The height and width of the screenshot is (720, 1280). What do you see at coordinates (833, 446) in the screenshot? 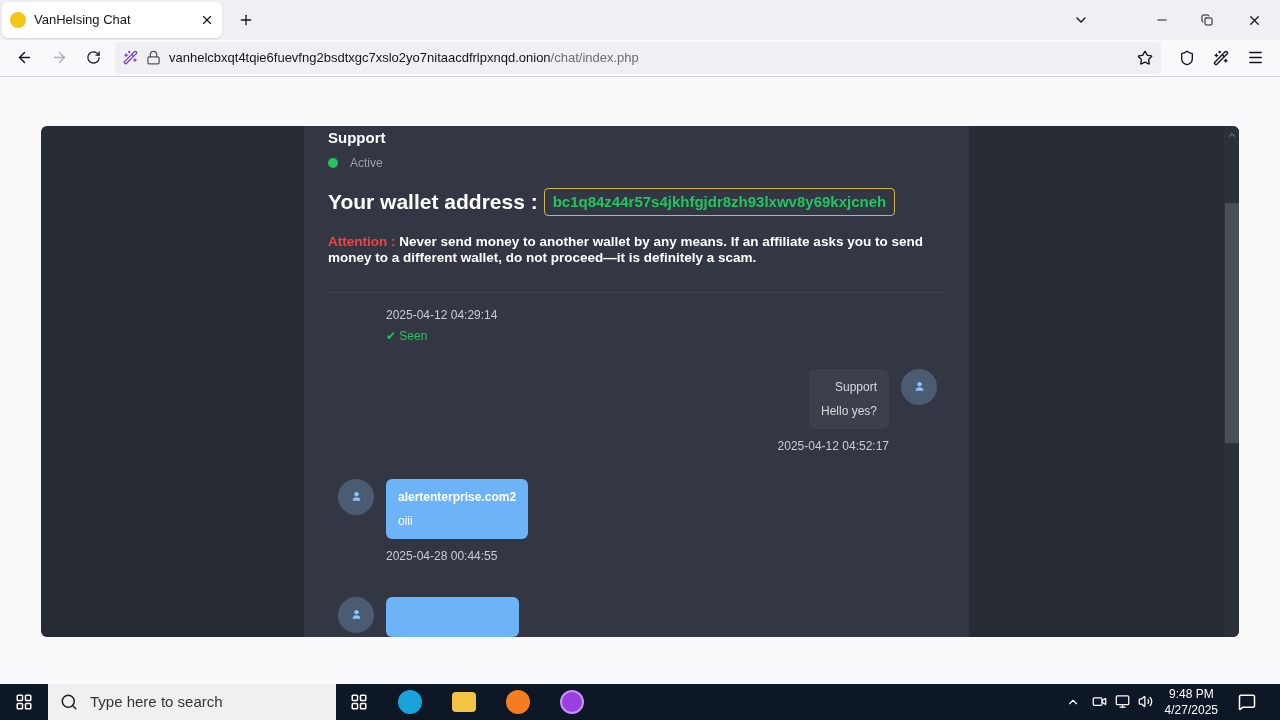
I see `message-time: 2025-04-12 04:52:17` at bounding box center [833, 446].